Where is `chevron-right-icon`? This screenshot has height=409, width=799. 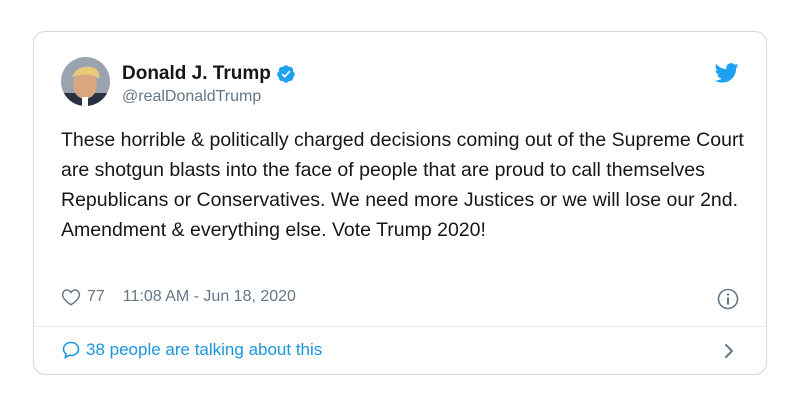
chevron-right-icon is located at coordinates (729, 351).